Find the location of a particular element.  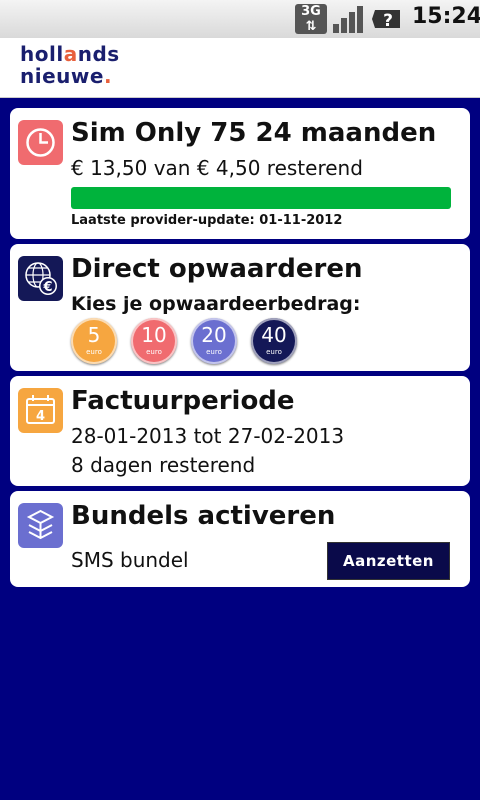

balance-progress-fill is located at coordinates (261, 198).